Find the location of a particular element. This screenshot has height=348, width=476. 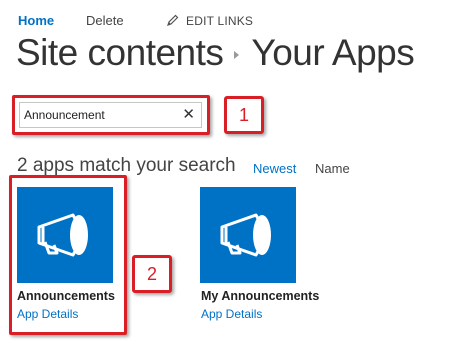

page-title: Site contents Your Apps is located at coordinates (215, 53).